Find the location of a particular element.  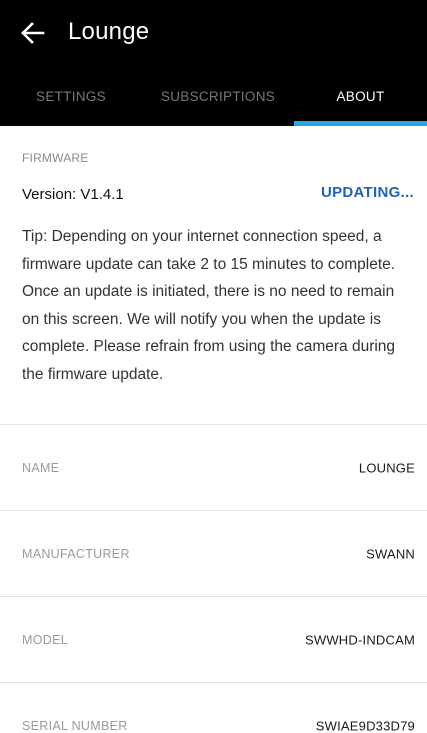

name-label: NAME is located at coordinates (41, 467).